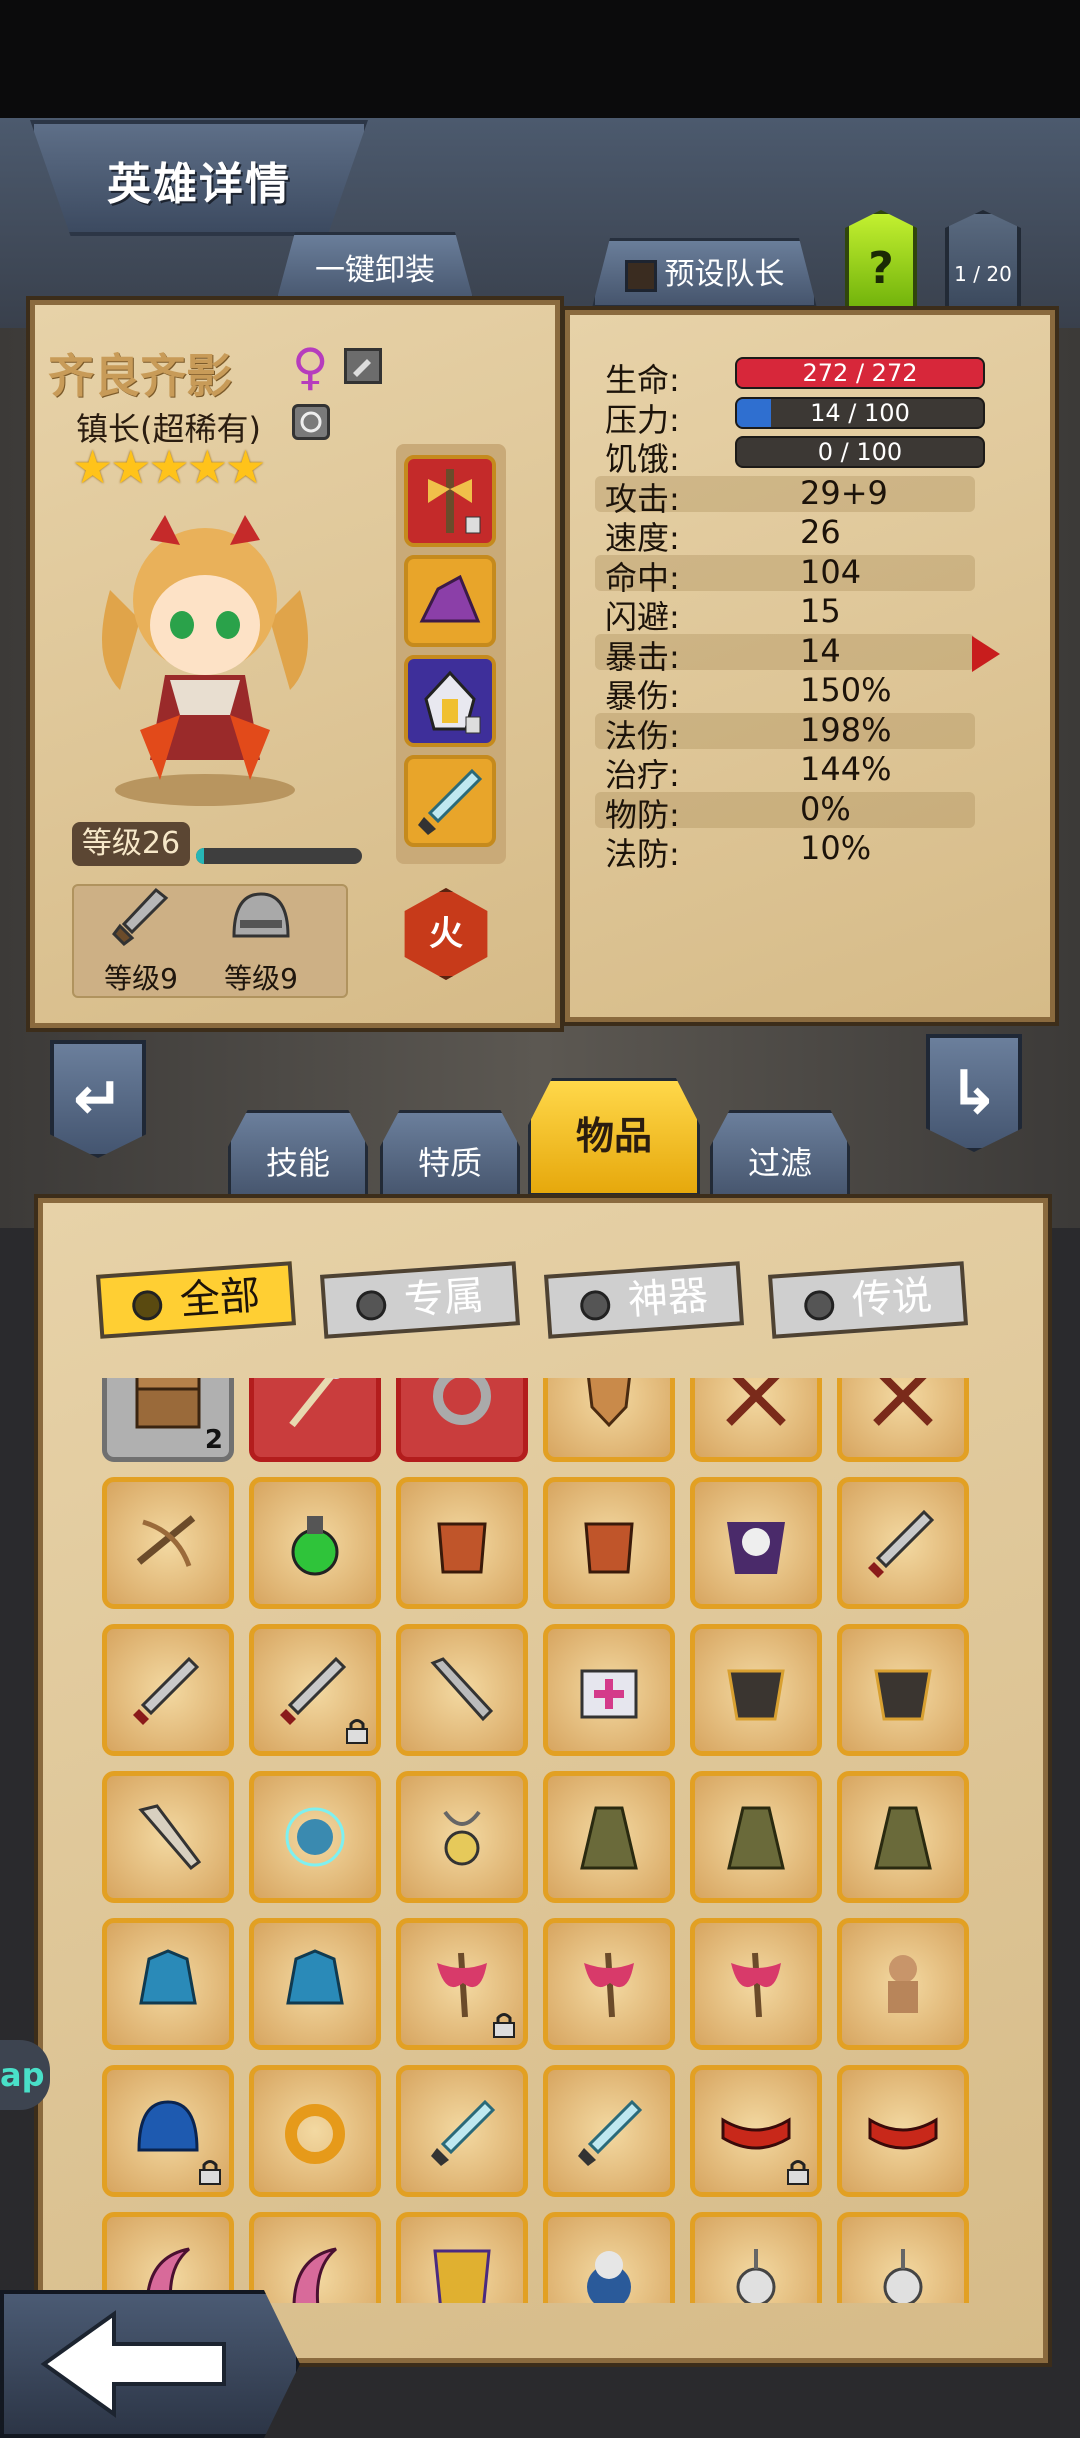 The height and width of the screenshot is (2438, 1080). I want to click on stat-row: 闪避: 15, so click(755, 614).